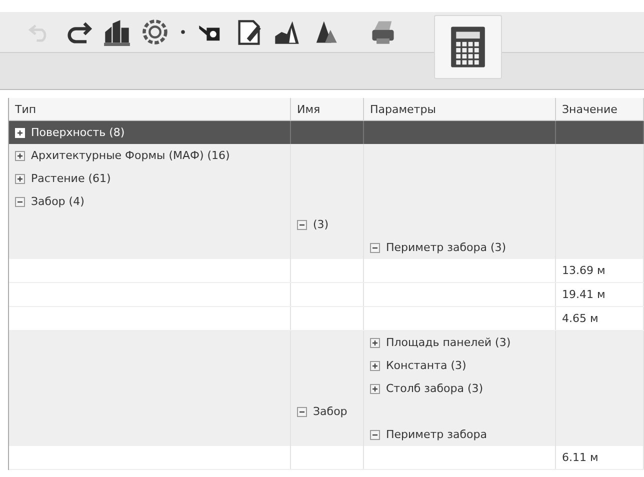 The image size is (644, 477). Describe the element at coordinates (249, 32) in the screenshot. I see `document-icon` at that location.